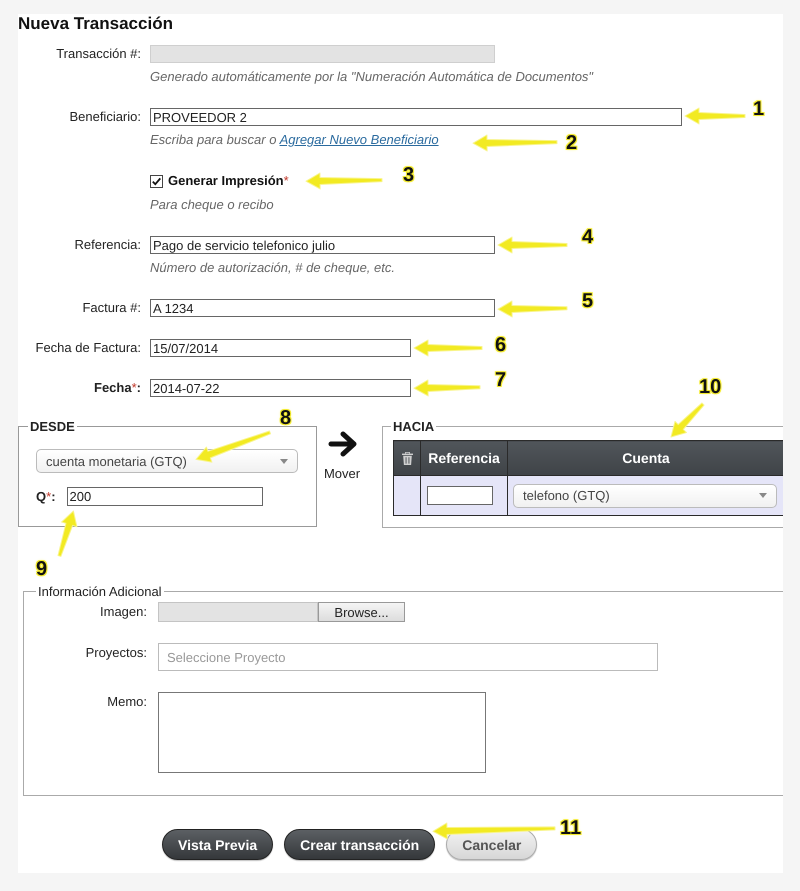 This screenshot has height=891, width=800. Describe the element at coordinates (416, 117) in the screenshot. I see `lookup-field: PROVEEDOR 2` at that location.